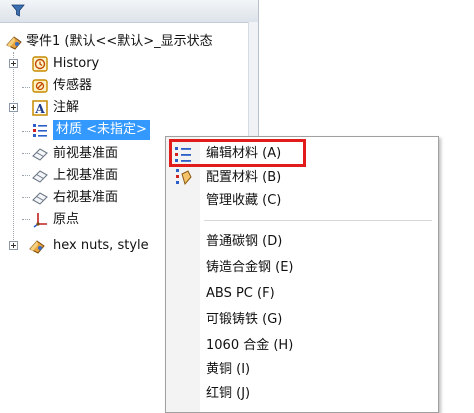 This screenshot has height=413, width=474. What do you see at coordinates (129, 64) in the screenshot?
I see `tree-item-history: History` at bounding box center [129, 64].